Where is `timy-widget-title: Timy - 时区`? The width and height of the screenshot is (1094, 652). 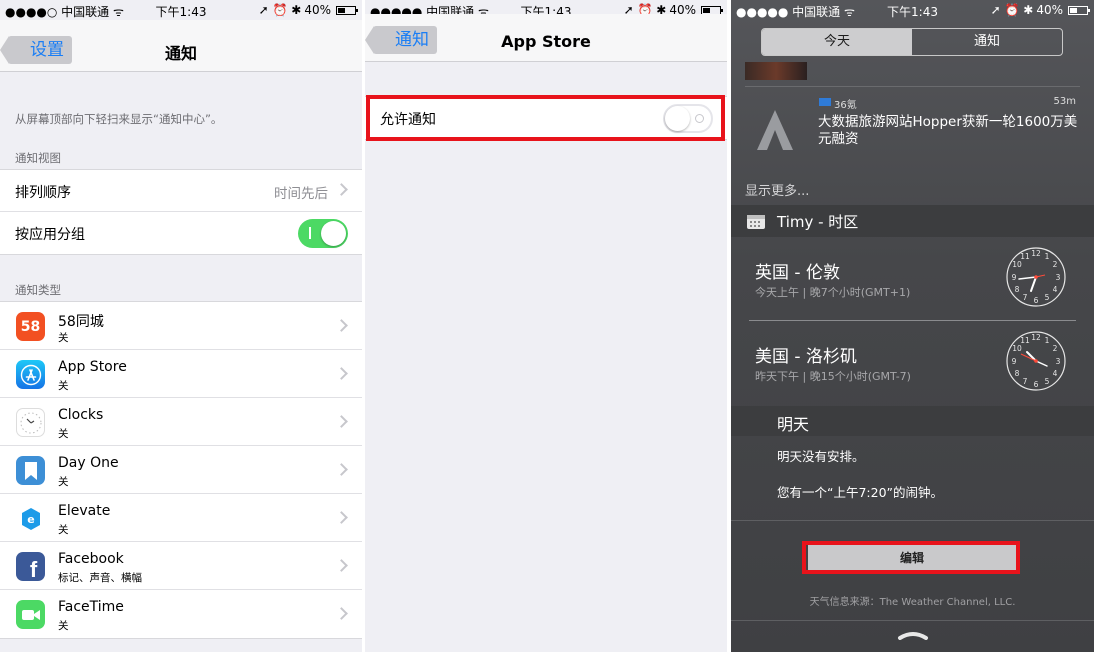 timy-widget-title: Timy - 时区 is located at coordinates (818, 222).